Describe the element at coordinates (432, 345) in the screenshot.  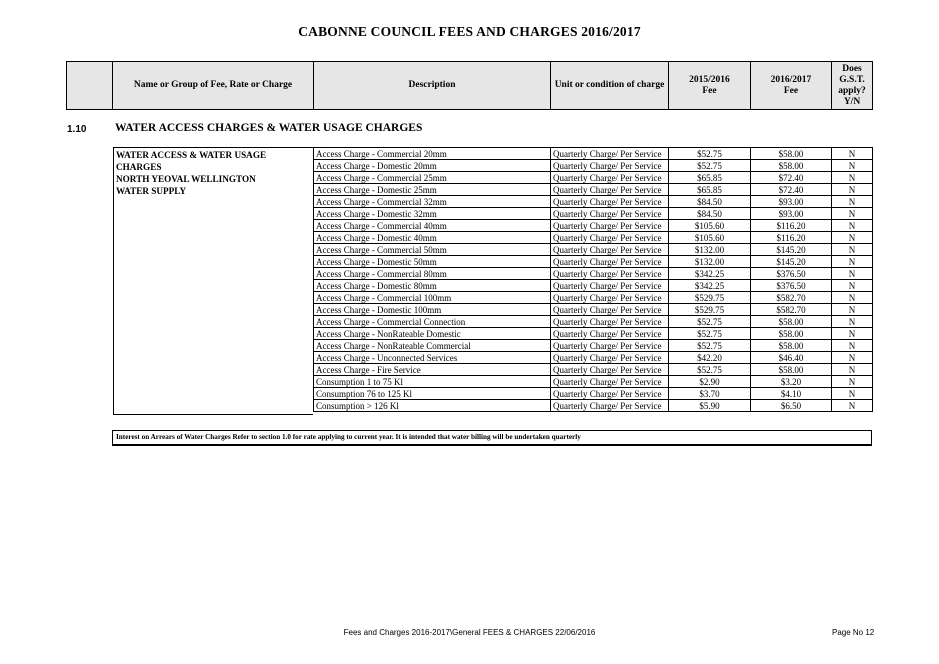
I see `fee-description-cell: Access Charge - NonRateable Commercial` at that location.